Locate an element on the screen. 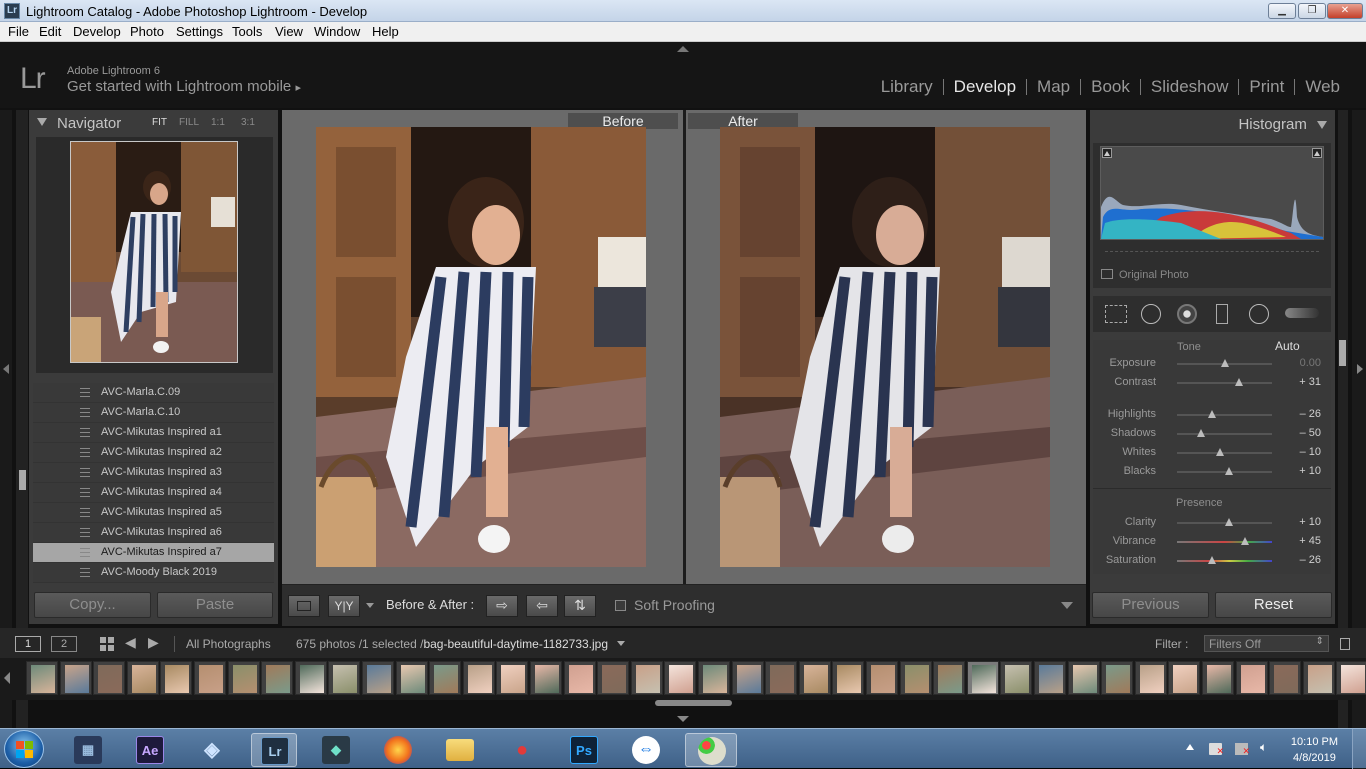 Image resolution: width=1366 pixels, height=769 pixels. network-icon: ✕ is located at coordinates (1242, 750).